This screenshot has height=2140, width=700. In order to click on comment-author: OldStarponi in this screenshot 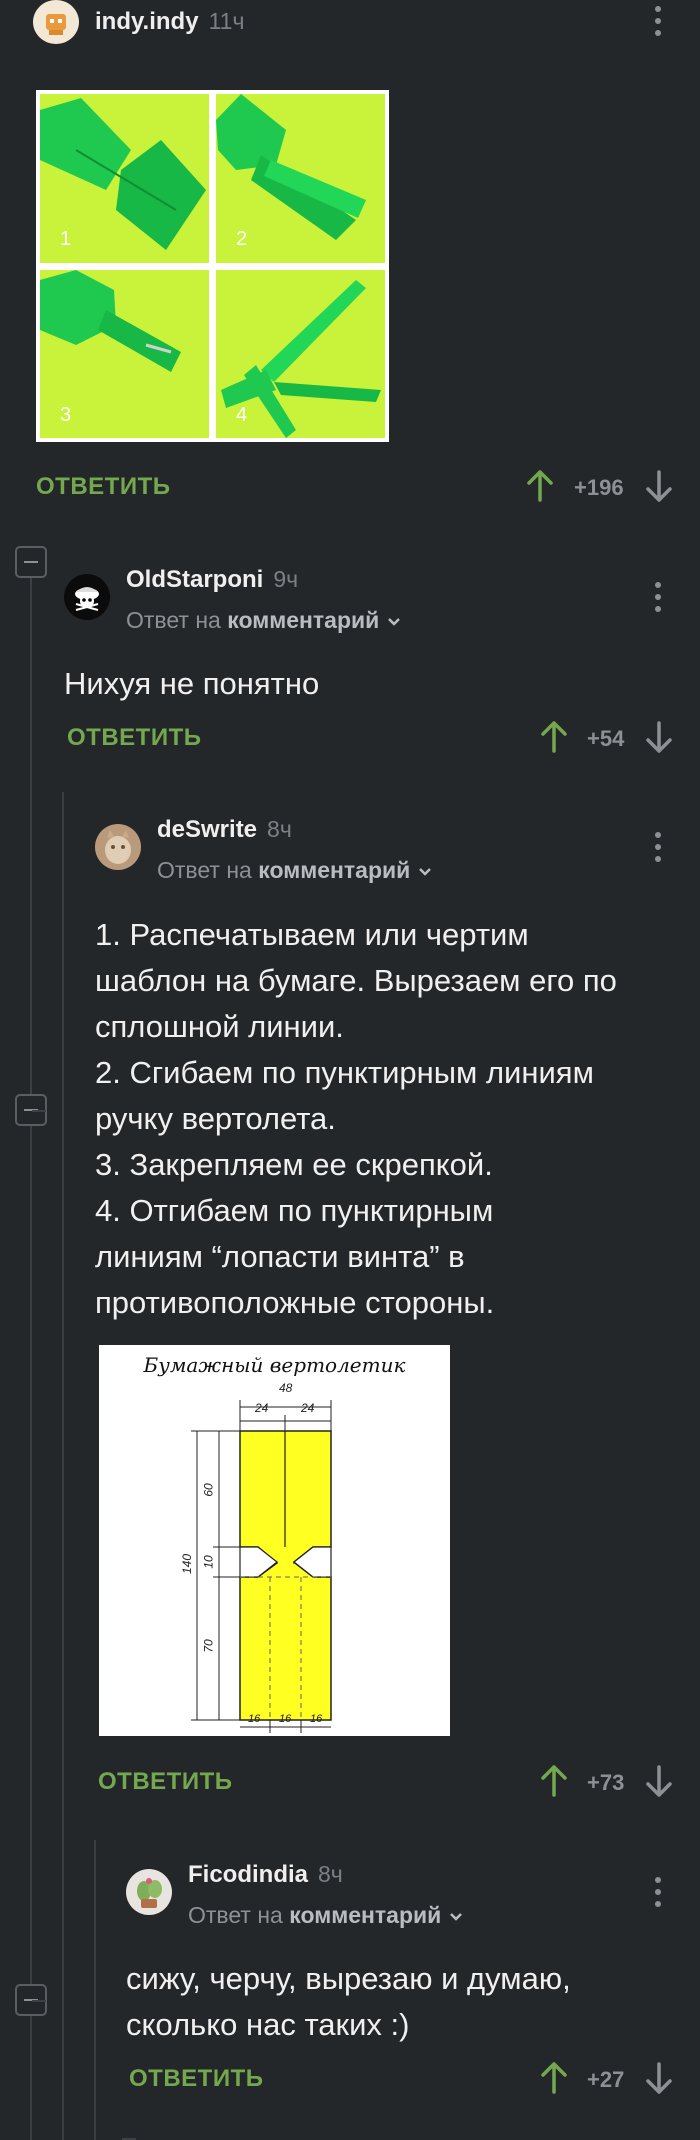, I will do `click(194, 579)`.